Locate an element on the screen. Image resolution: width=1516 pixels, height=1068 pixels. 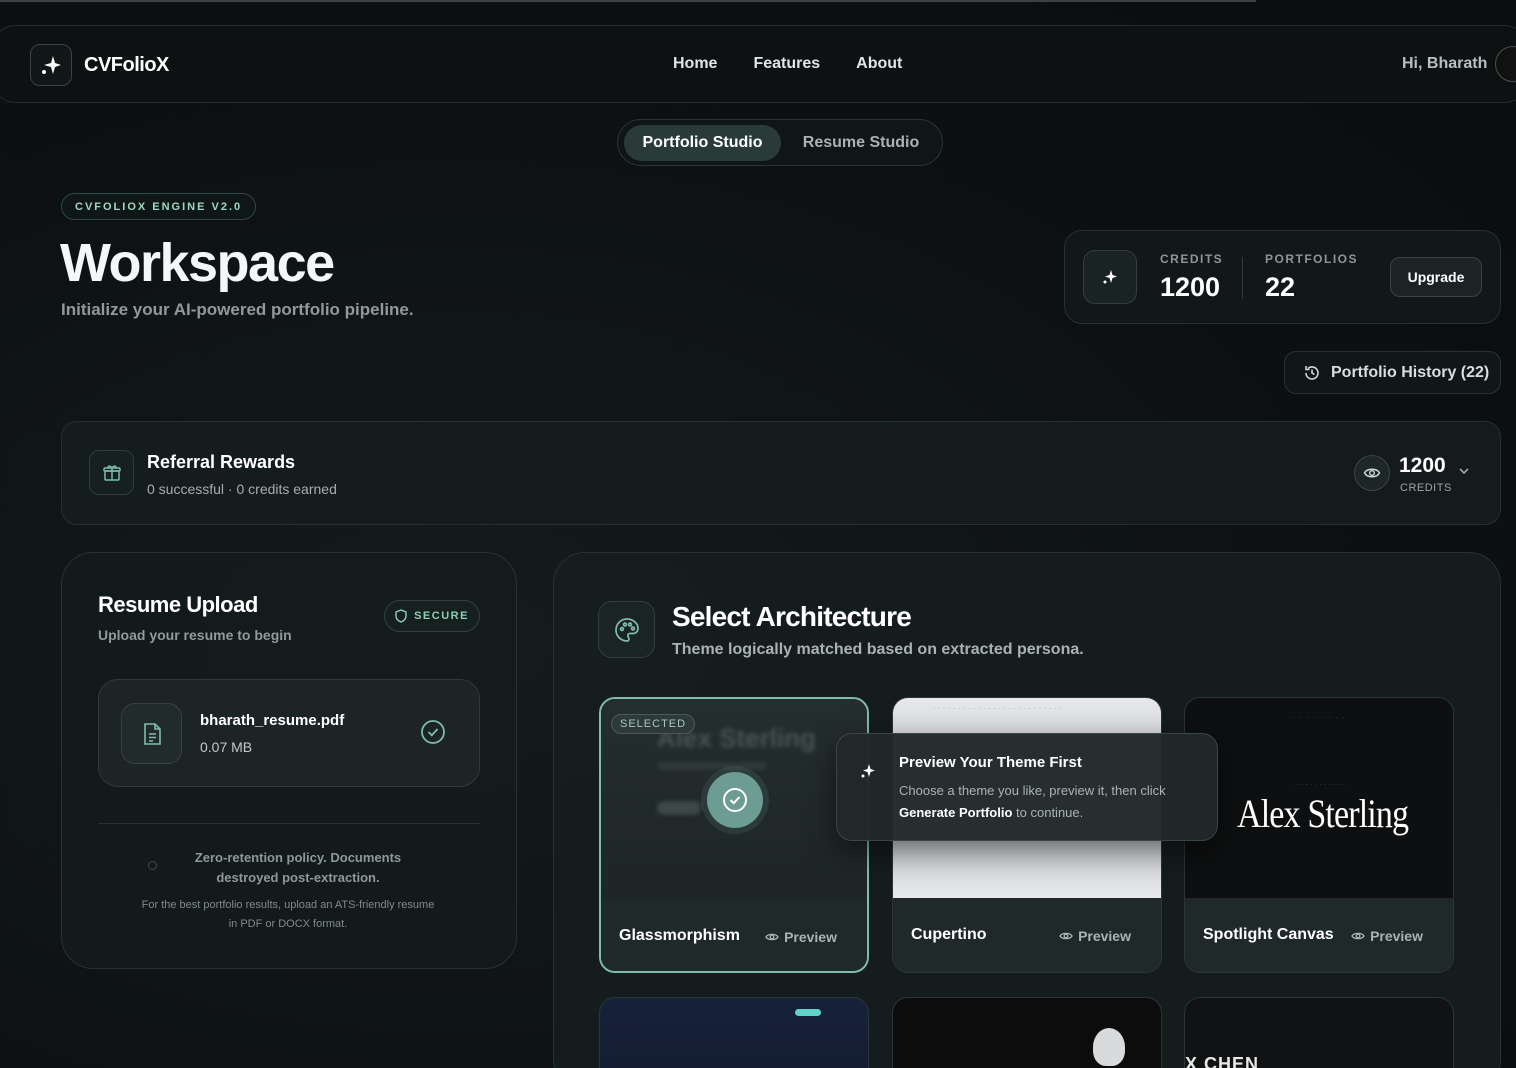
architecture-title: Select Architecture is located at coordinates (792, 616).